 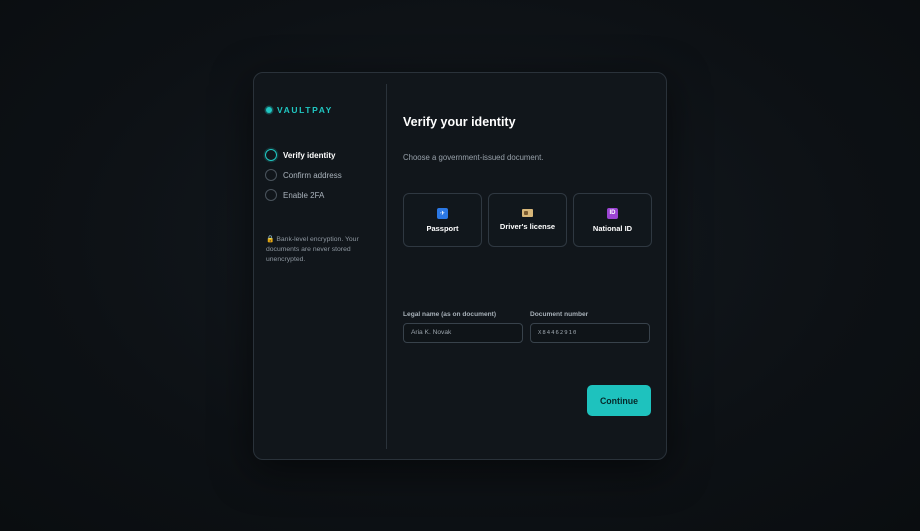 What do you see at coordinates (442, 213) in the screenshot?
I see `passport-icon: ✈` at bounding box center [442, 213].